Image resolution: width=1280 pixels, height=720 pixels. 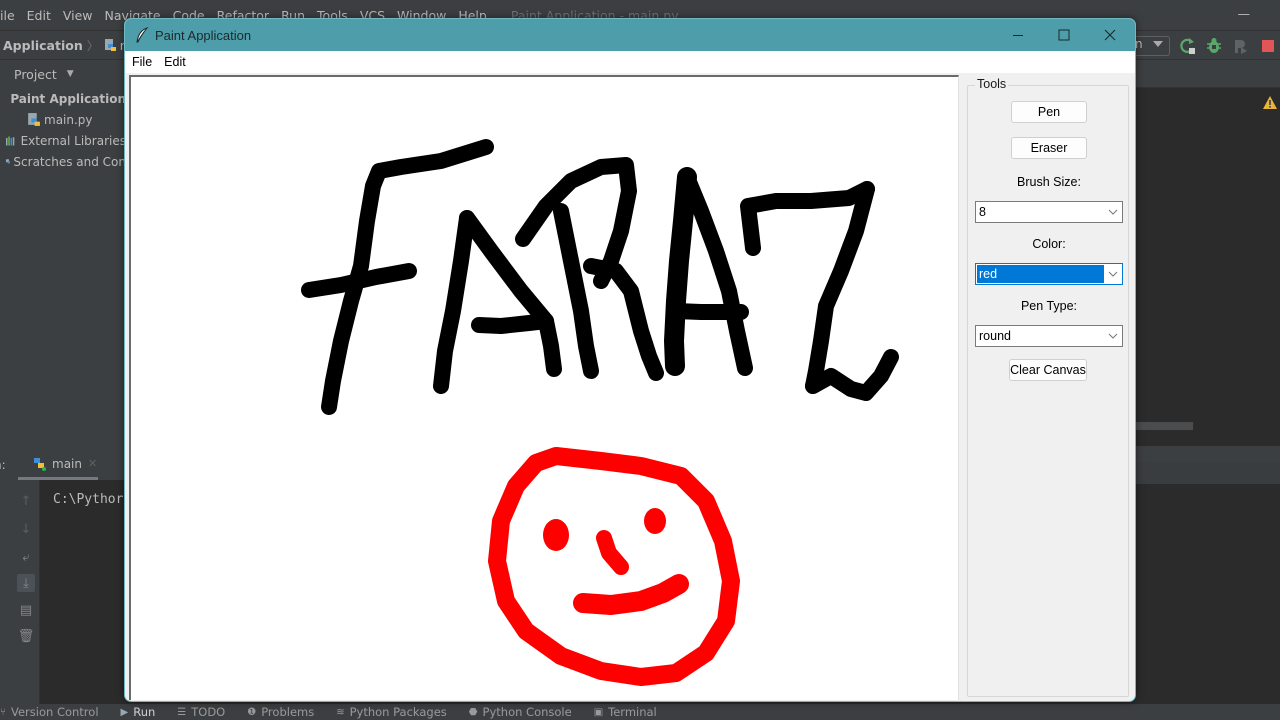 I want to click on tool-window-label: Terminal, so click(x=632, y=712).